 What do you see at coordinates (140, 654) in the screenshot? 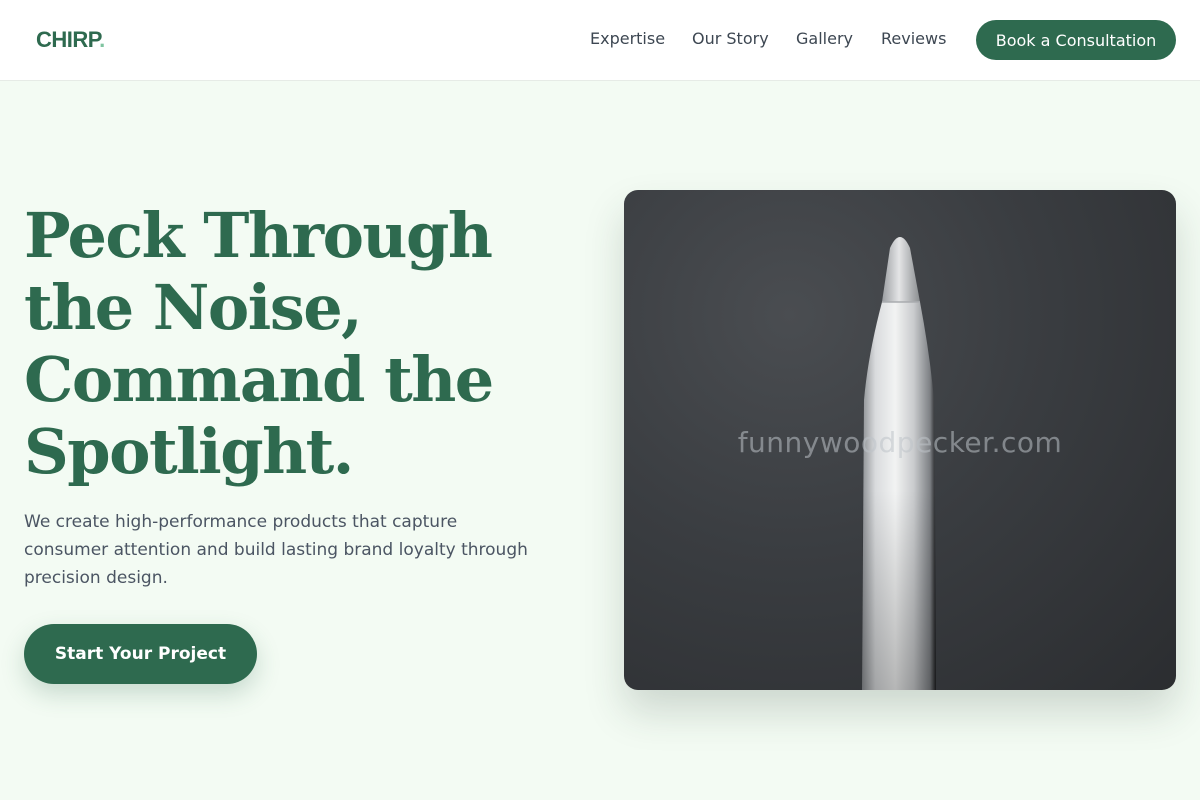
I see `start-project-button: Start Your Project` at bounding box center [140, 654].